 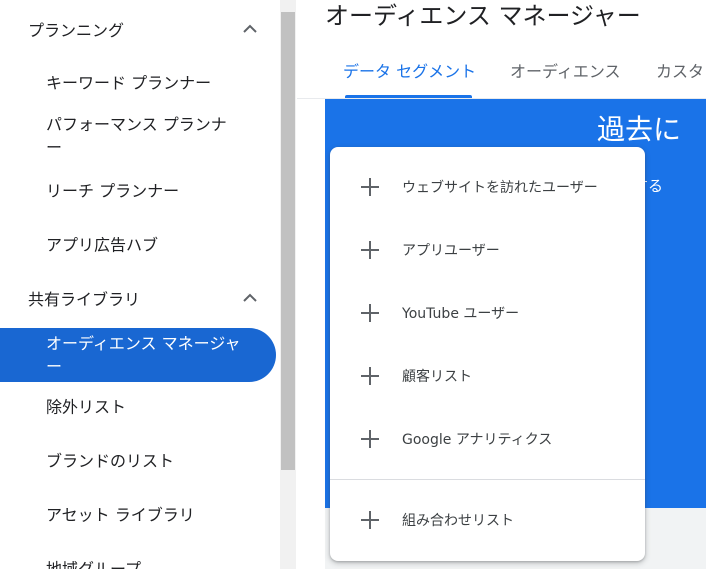 I want to click on section-title-shared-library: 共有ライブラリ, so click(x=84, y=299).